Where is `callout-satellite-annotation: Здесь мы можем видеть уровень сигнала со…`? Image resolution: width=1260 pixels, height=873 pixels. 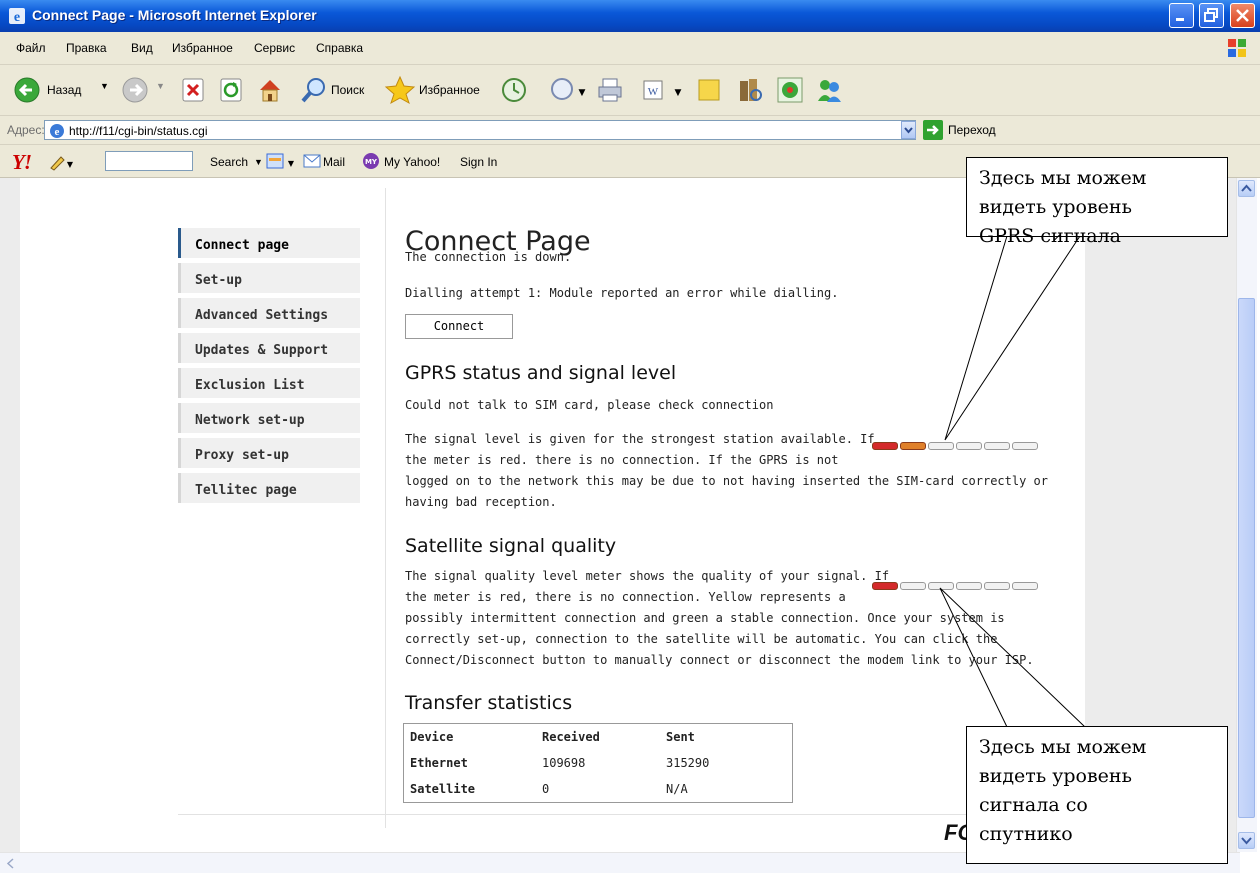 callout-satellite-annotation: Здесь мы можем видеть уровень сигнала со… is located at coordinates (1097, 795).